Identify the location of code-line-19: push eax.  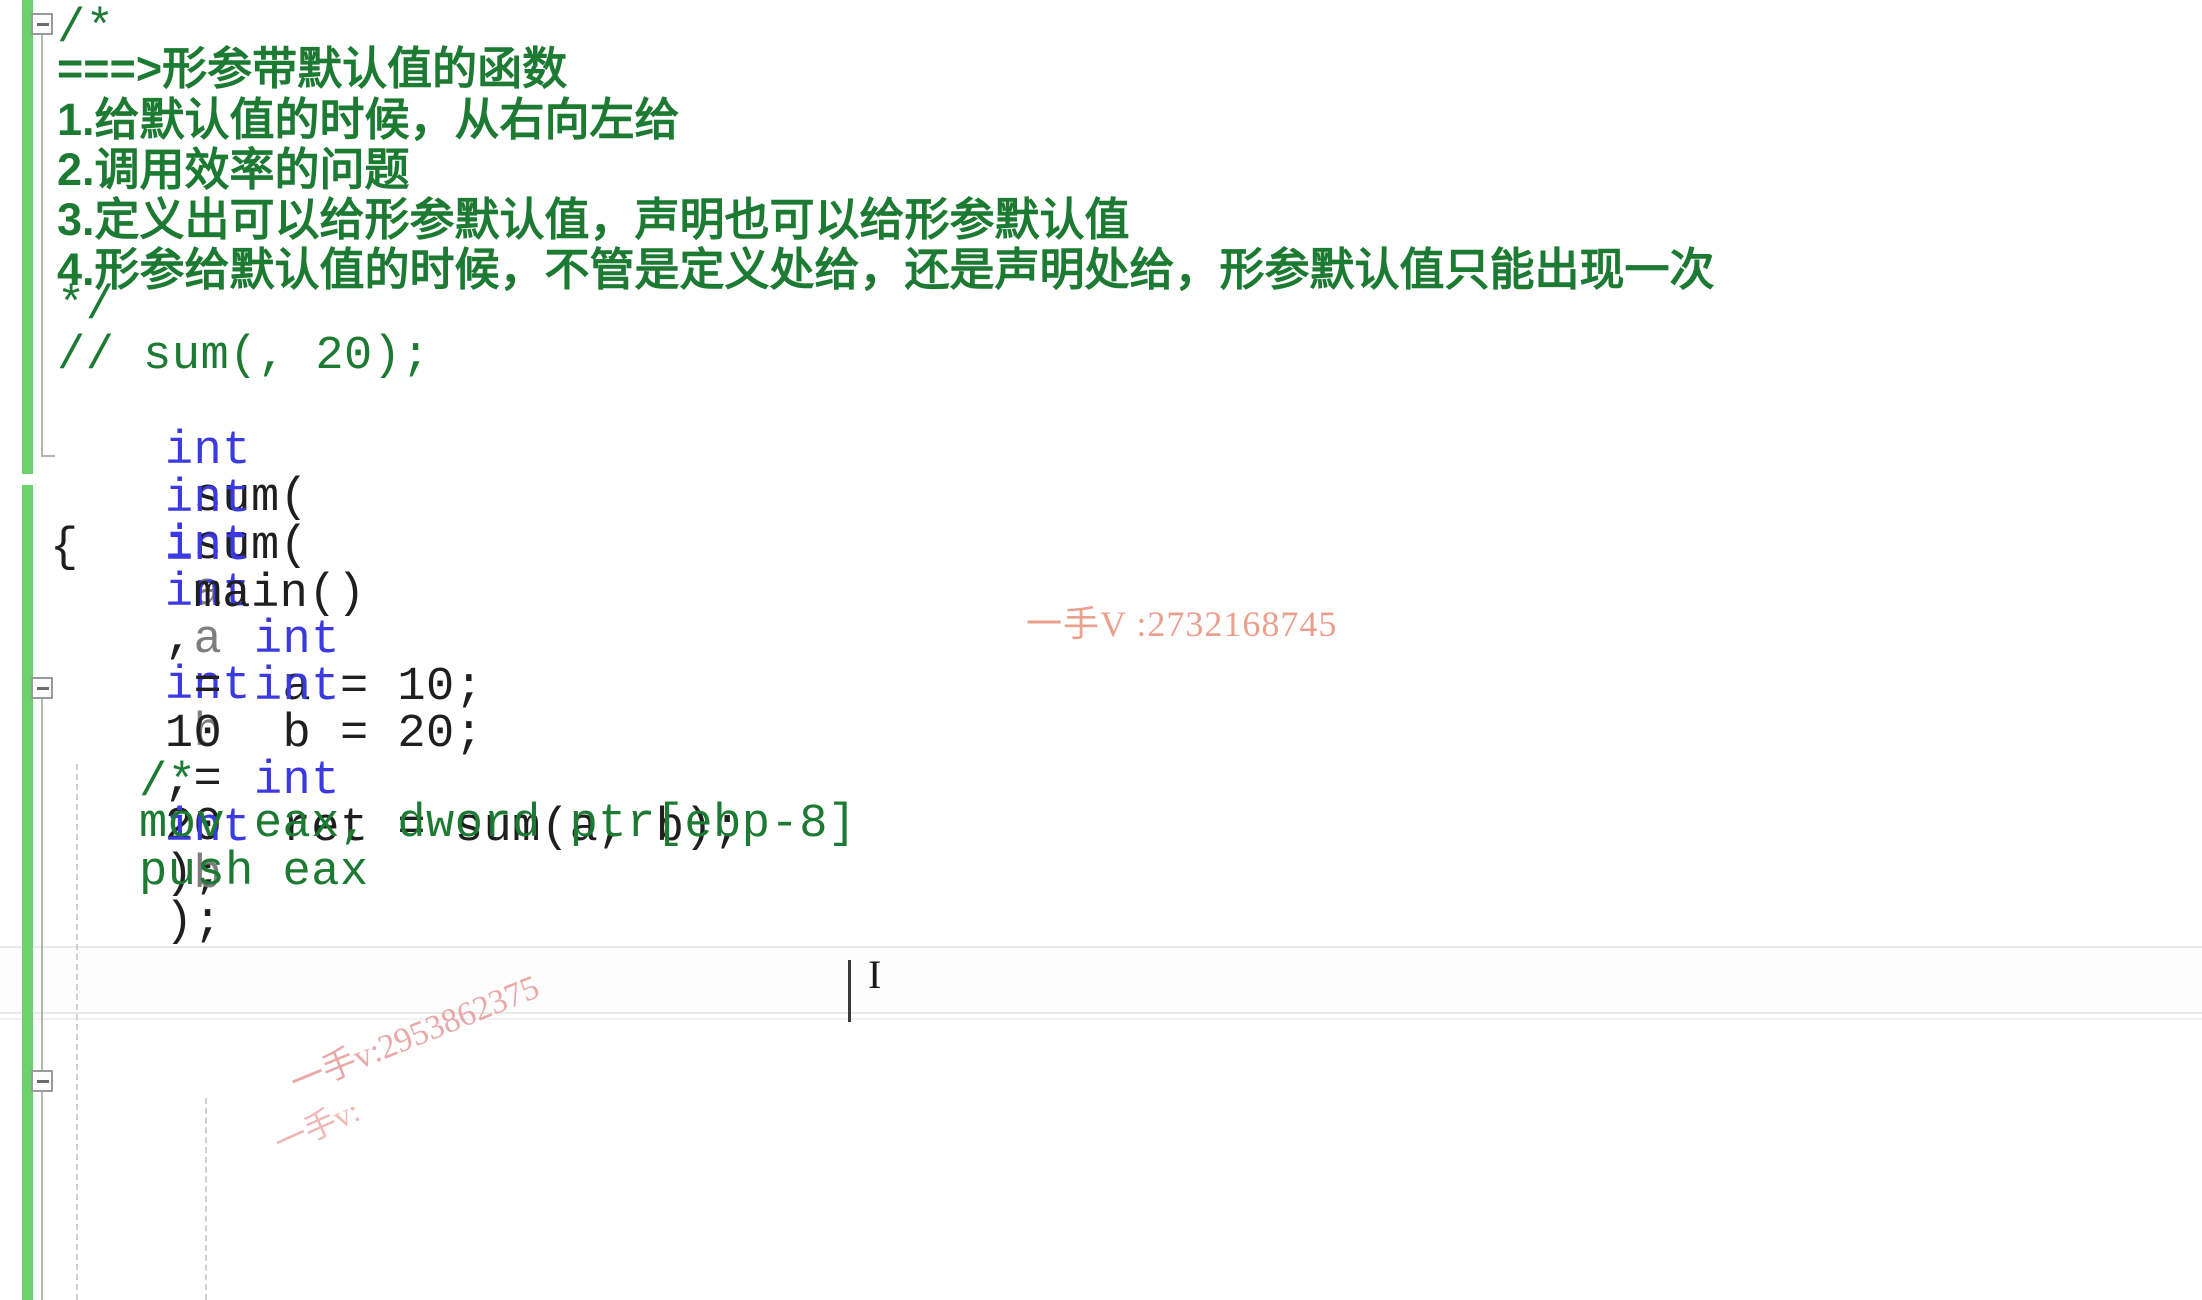
(254, 872).